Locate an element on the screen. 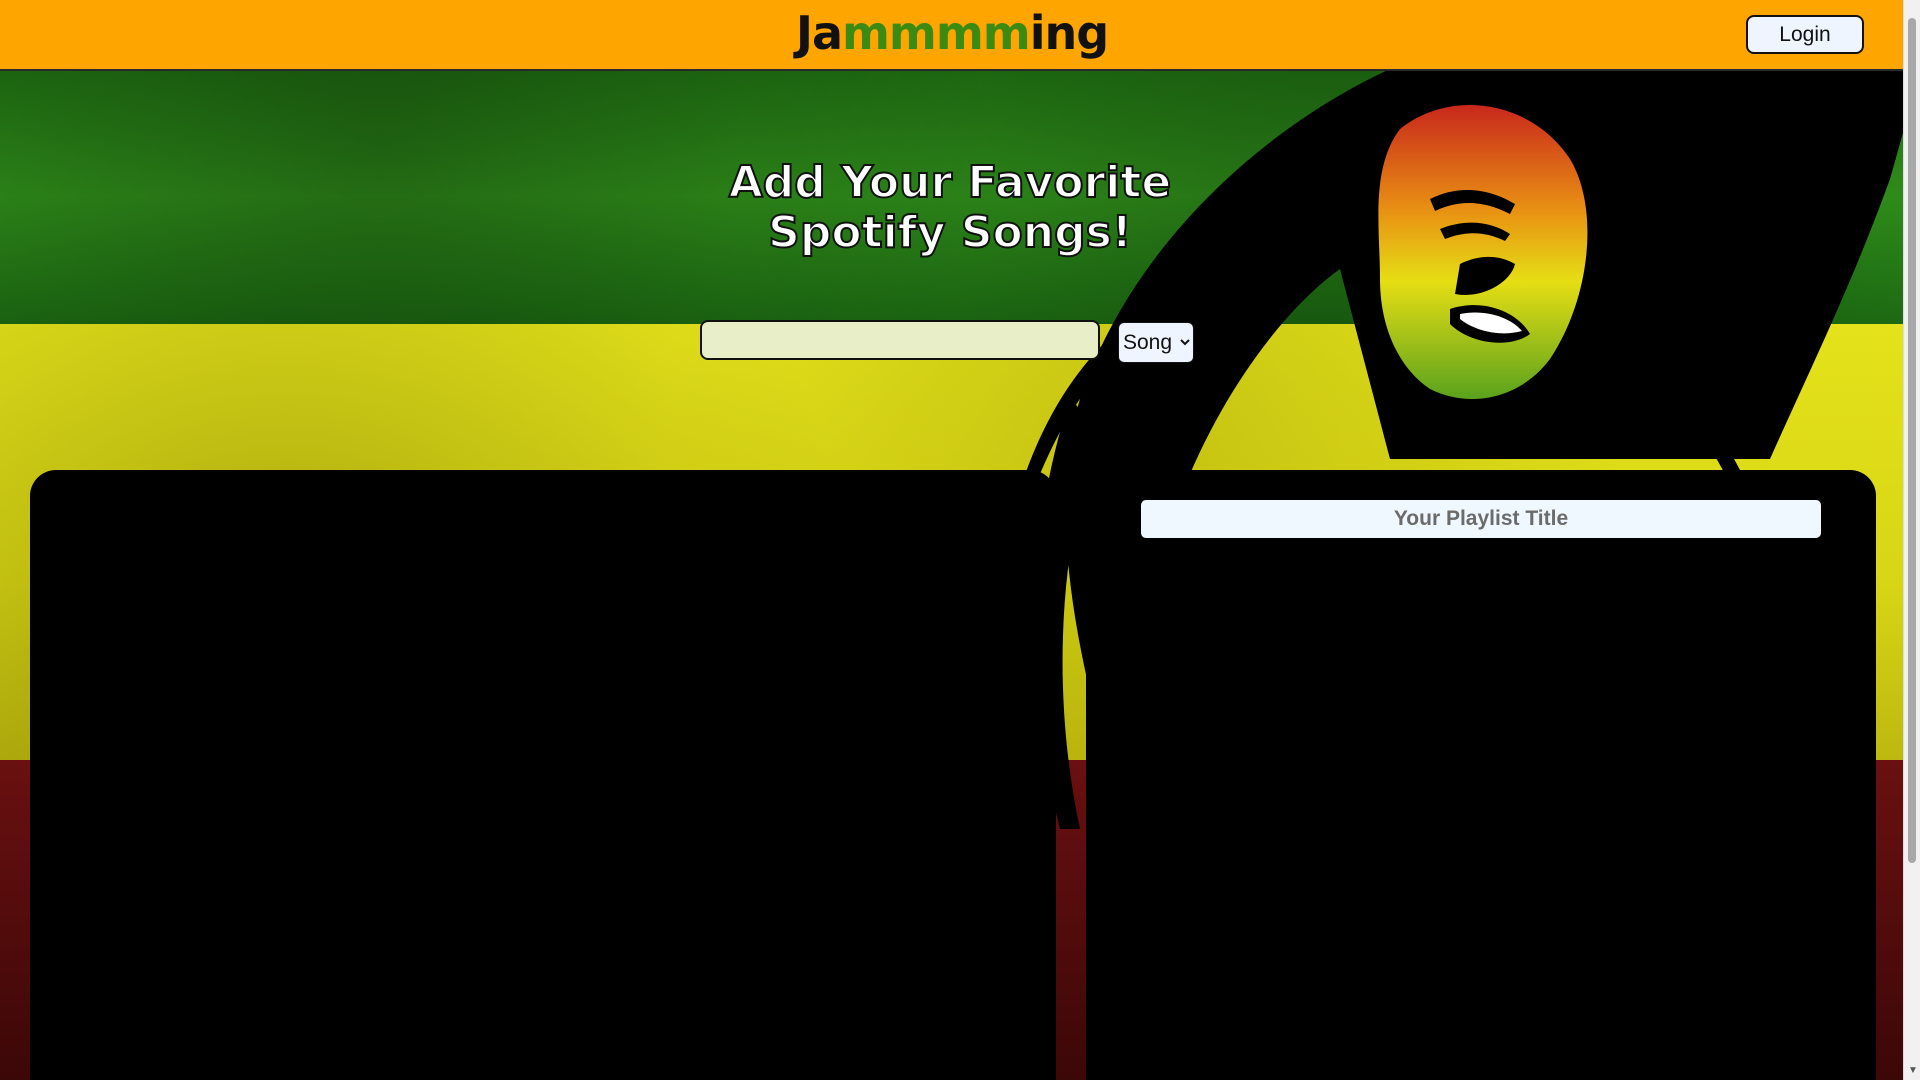 The height and width of the screenshot is (1080, 1920). page-scrollbar: ▼ is located at coordinates (1911, 540).